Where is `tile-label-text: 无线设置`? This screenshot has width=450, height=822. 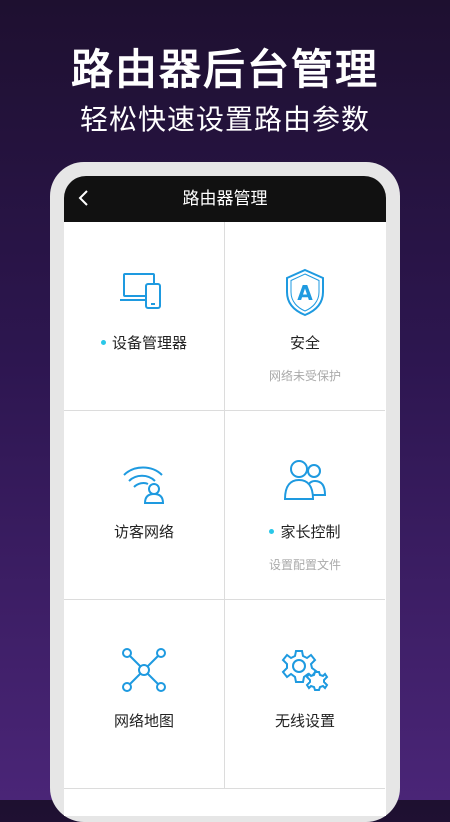
tile-label-text: 无线设置 is located at coordinates (304, 721).